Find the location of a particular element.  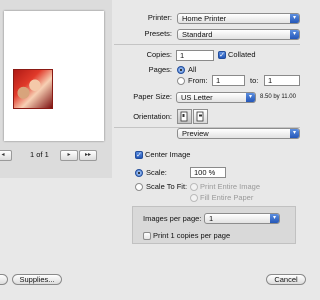

landscape-orientation-button is located at coordinates (200, 116).